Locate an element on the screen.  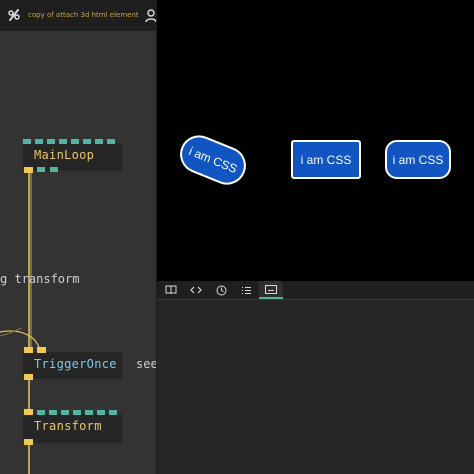
patch-title: copy of attach 3d html element is located at coordinates (83, 15).